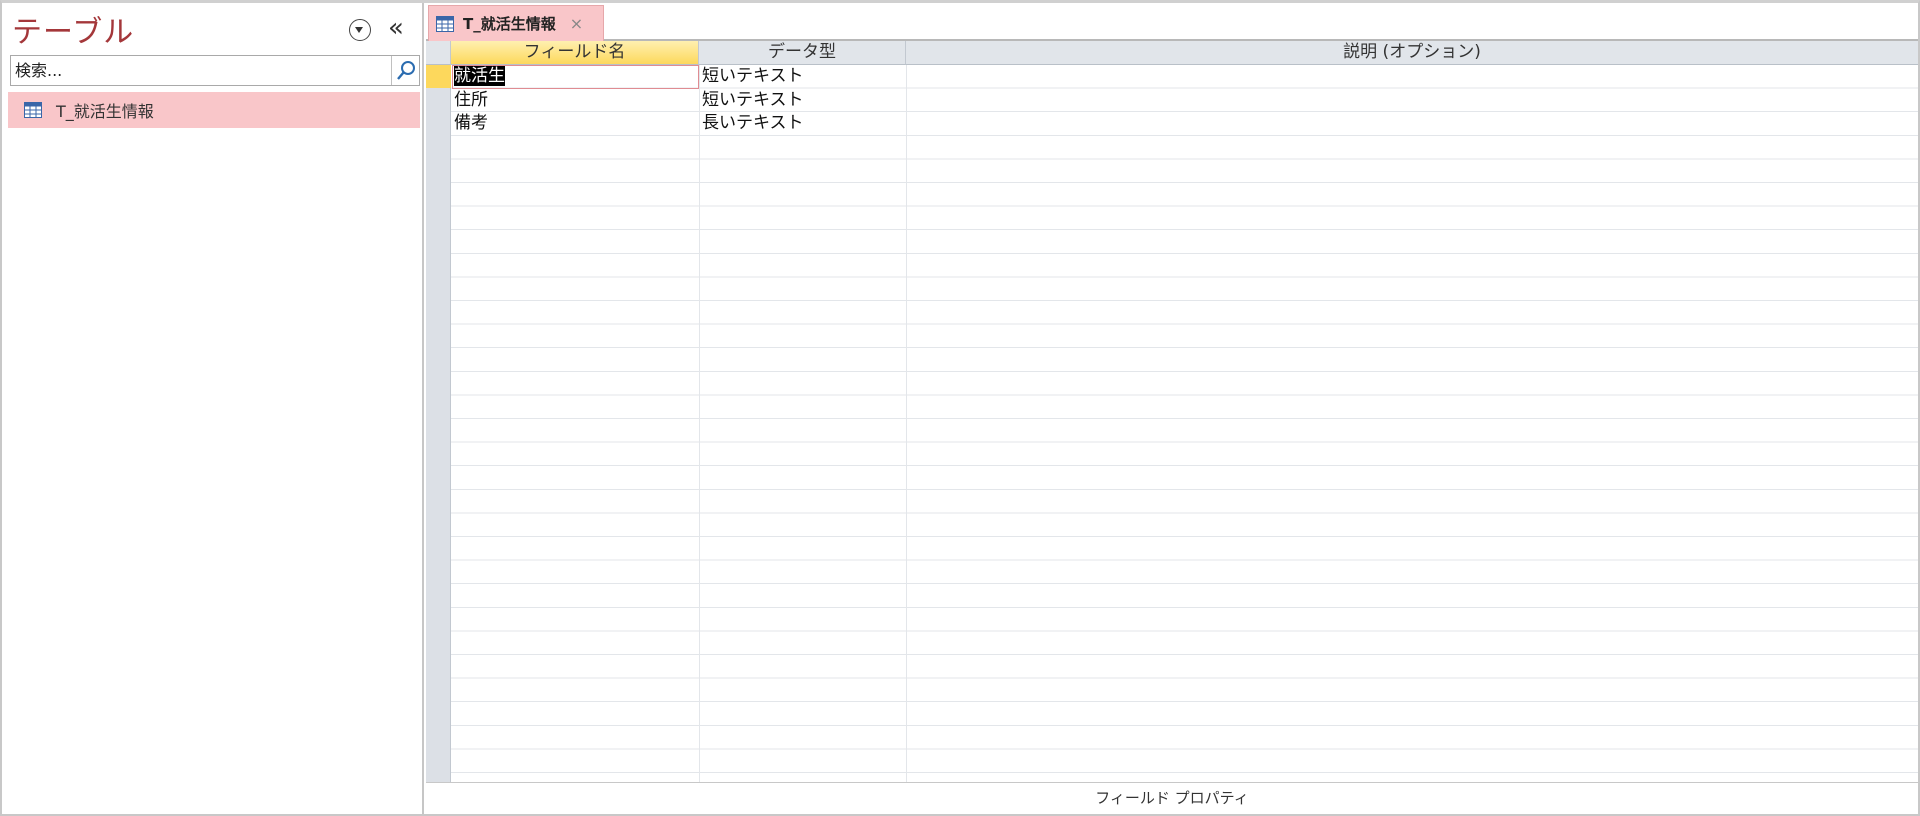 This screenshot has width=1920, height=816. What do you see at coordinates (214, 110) in the screenshot?
I see `nav-item-table: T_就活生情報` at bounding box center [214, 110].